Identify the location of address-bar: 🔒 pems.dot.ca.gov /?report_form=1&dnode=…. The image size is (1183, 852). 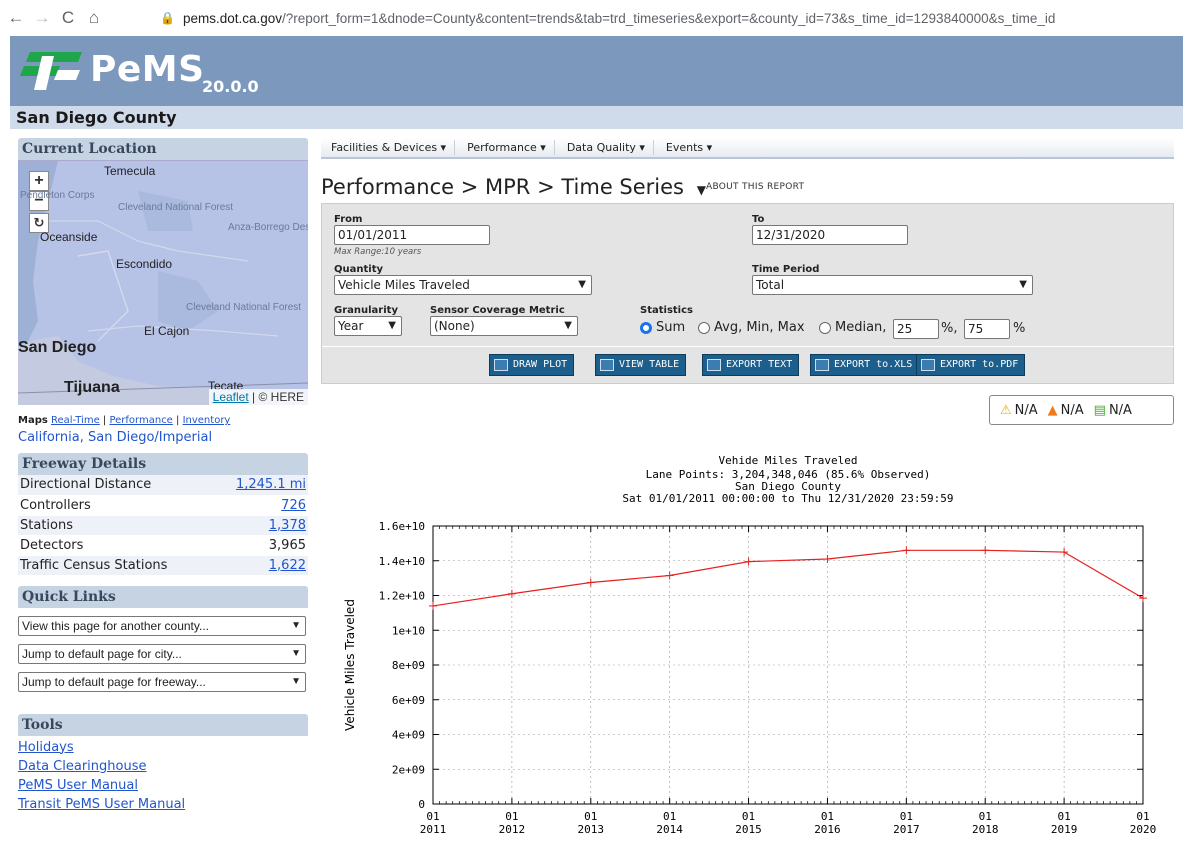
(671, 18).